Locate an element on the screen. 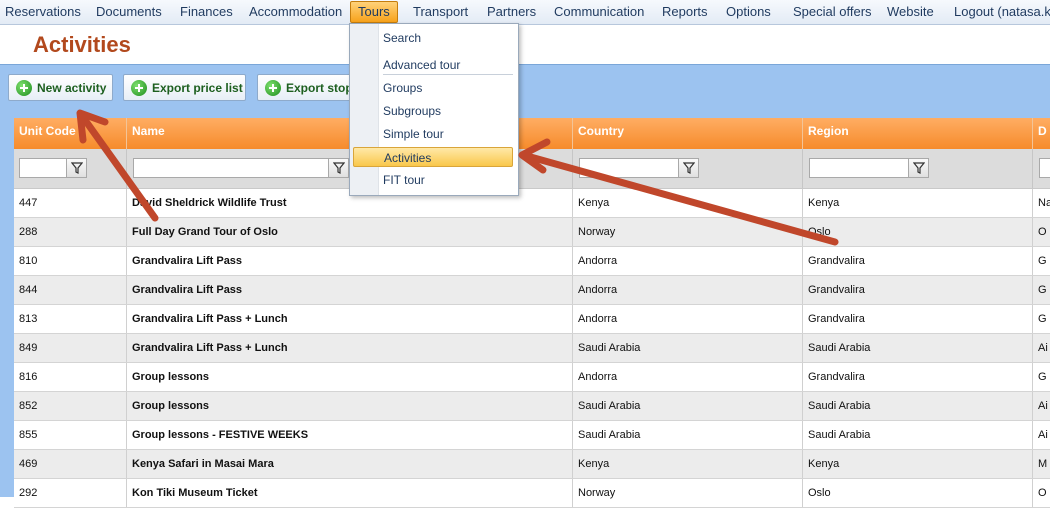 The width and height of the screenshot is (1050, 508). cell-unit-code: 292 is located at coordinates (70, 493).